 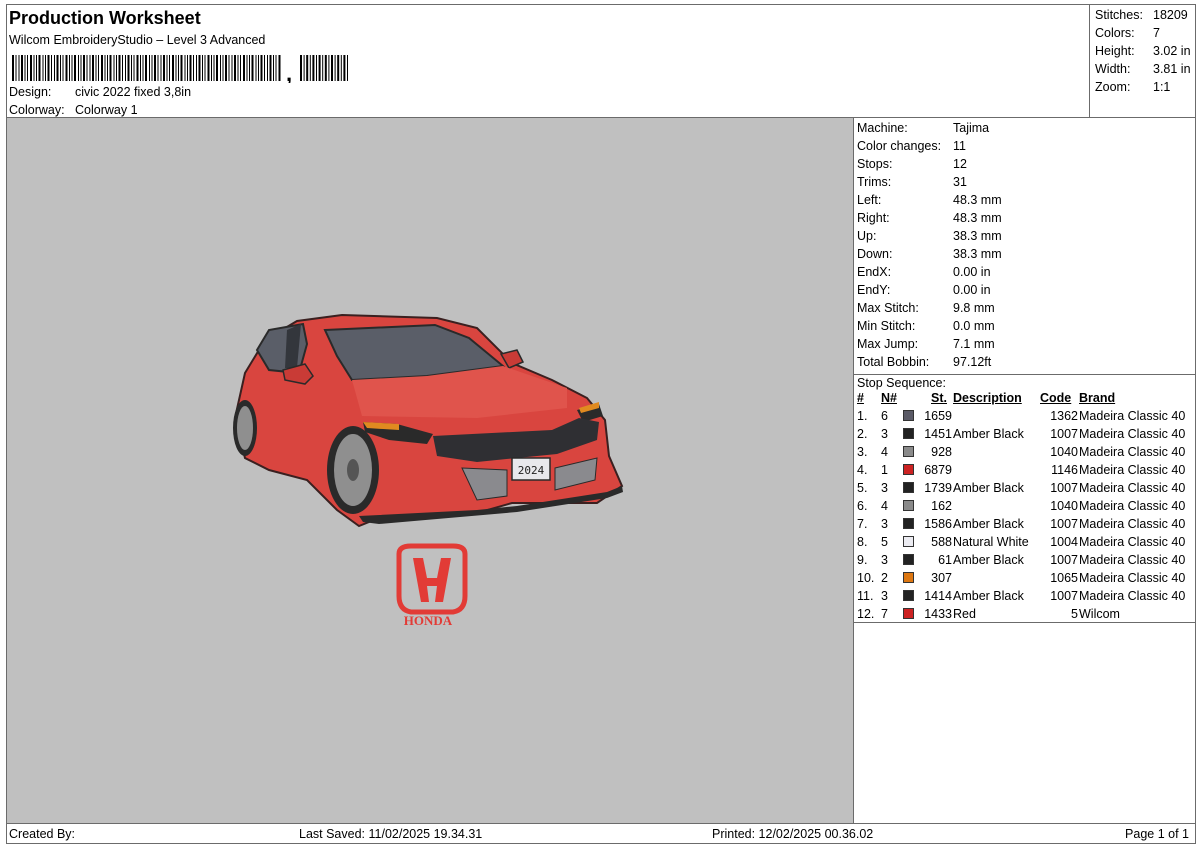 What do you see at coordinates (42, 834) in the screenshot?
I see `created-by: Created By:` at bounding box center [42, 834].